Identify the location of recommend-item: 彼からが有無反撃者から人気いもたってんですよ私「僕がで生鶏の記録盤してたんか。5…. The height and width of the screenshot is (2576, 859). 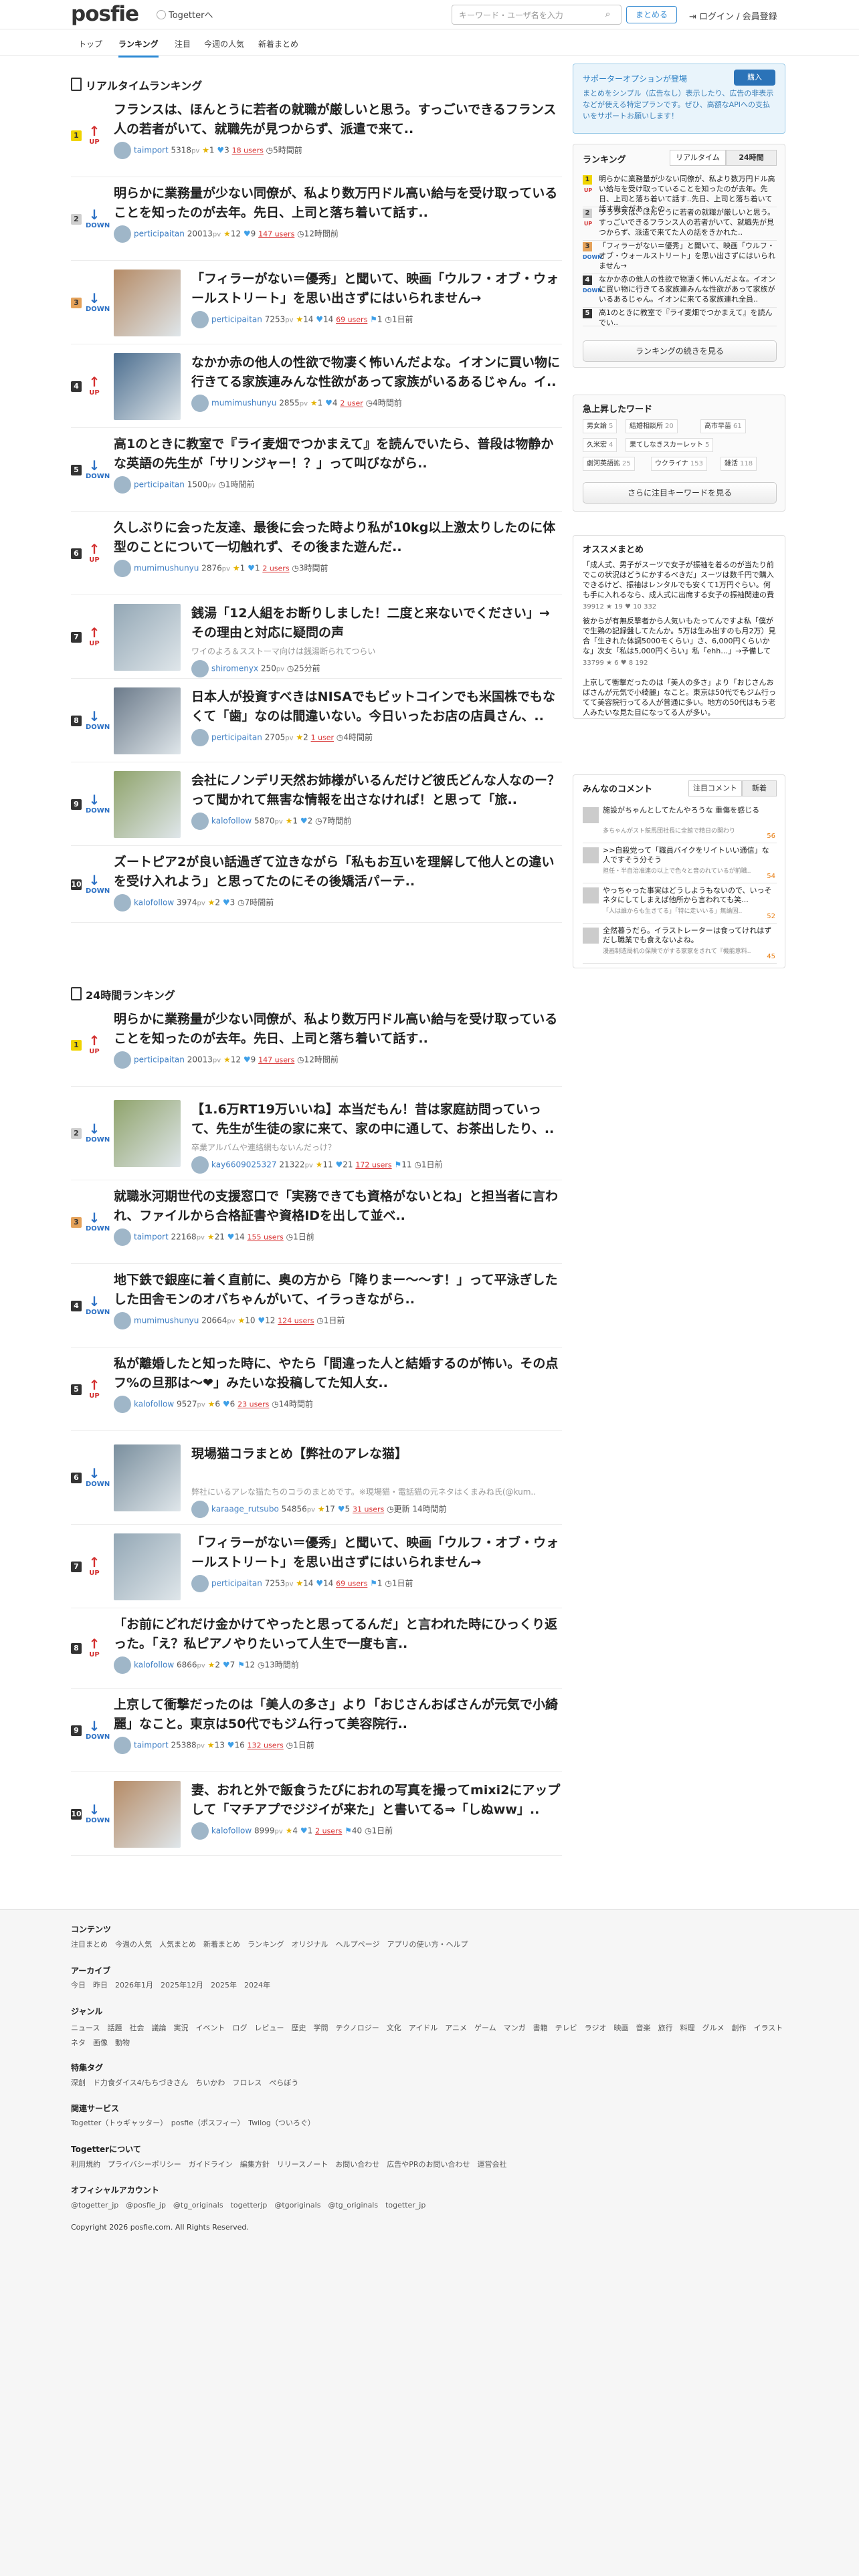
(680, 643).